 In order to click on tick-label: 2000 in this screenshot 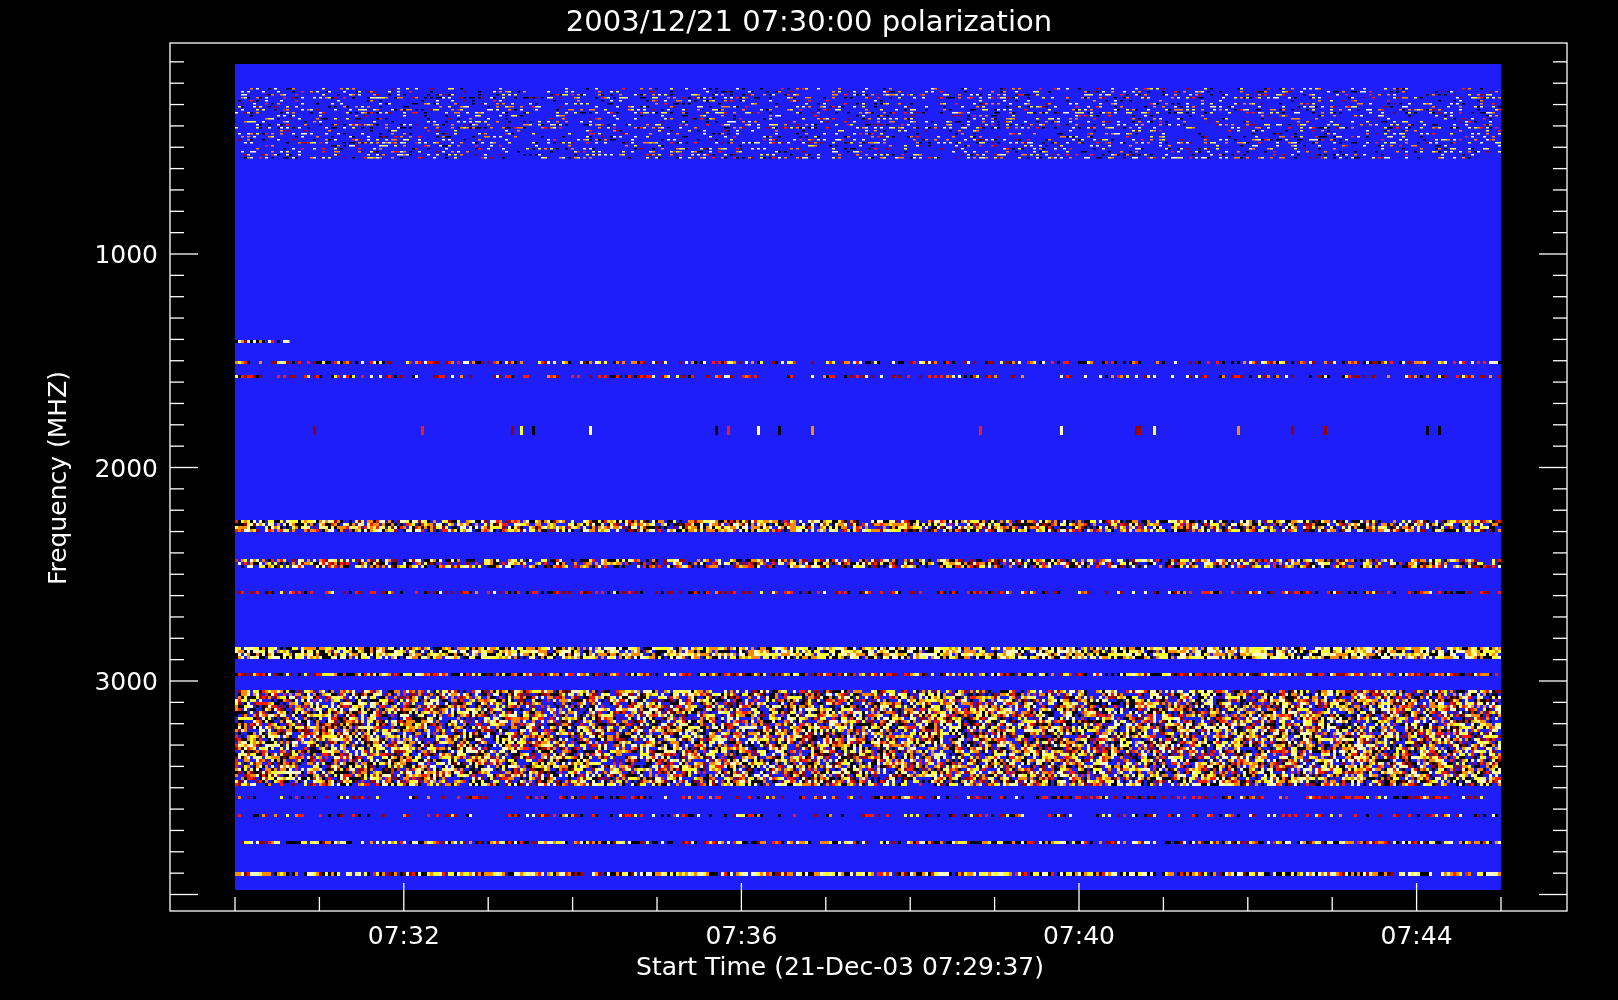, I will do `click(126, 468)`.